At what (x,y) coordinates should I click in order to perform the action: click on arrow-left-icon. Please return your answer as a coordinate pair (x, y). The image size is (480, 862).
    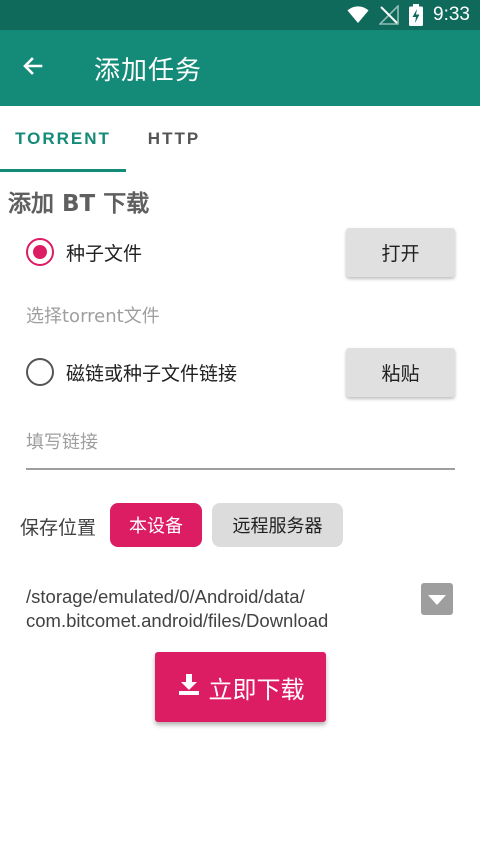
    Looking at the image, I should click on (33, 68).